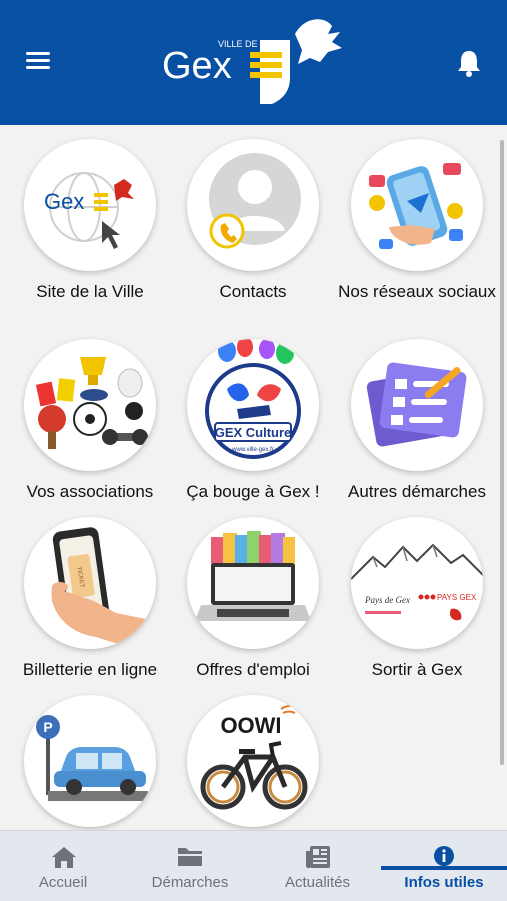 Image resolution: width=507 pixels, height=901 pixels. Describe the element at coordinates (63, 882) in the screenshot. I see `tab-label: Accueil` at that location.